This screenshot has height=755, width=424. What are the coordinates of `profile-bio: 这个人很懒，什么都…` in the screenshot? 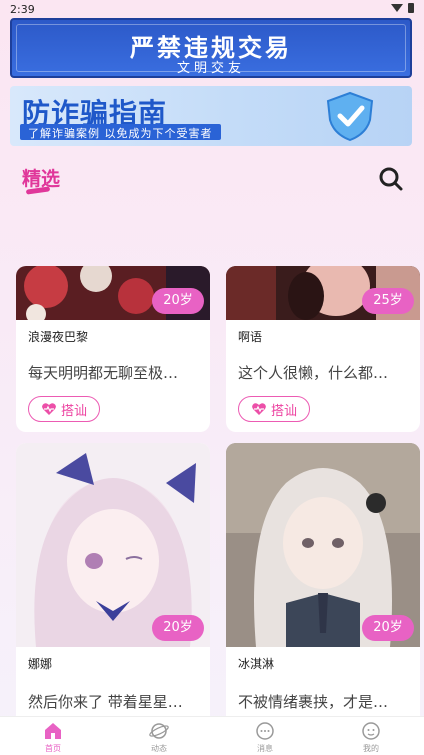 It's located at (313, 373).